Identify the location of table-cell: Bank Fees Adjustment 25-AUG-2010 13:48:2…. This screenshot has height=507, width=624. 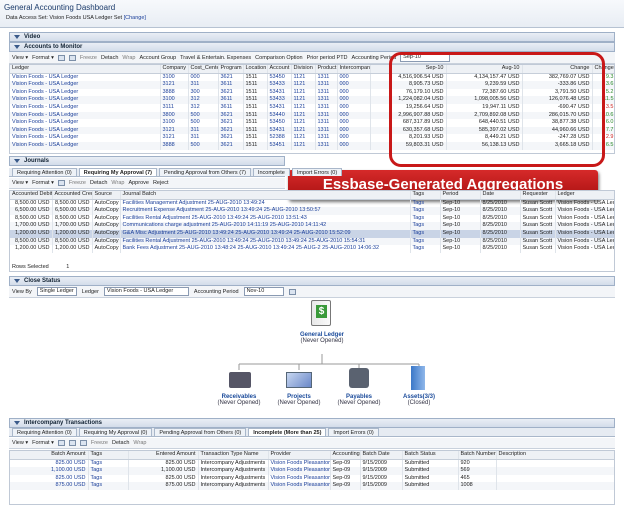
(265, 249).